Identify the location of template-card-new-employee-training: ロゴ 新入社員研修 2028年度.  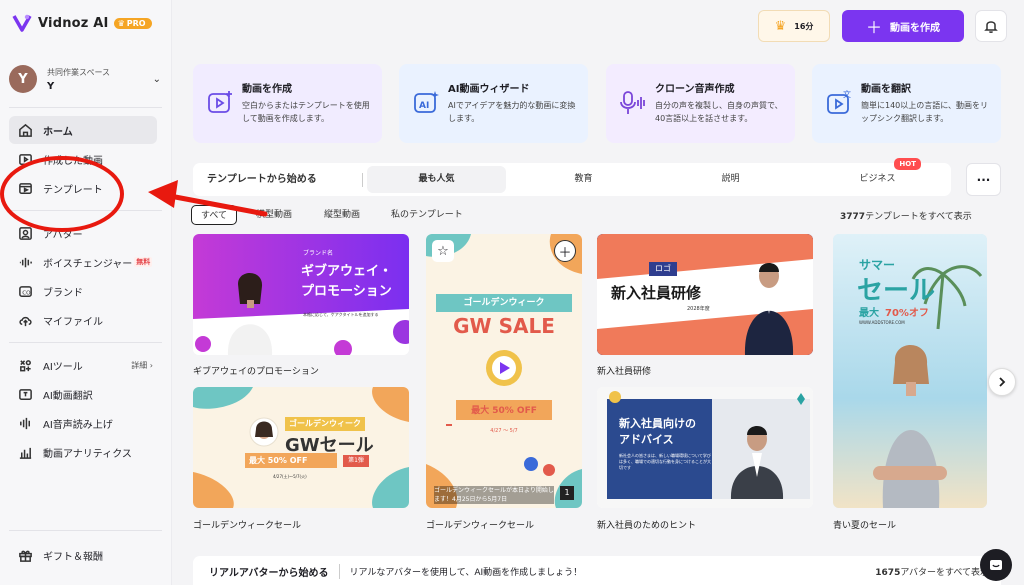
(705, 294).